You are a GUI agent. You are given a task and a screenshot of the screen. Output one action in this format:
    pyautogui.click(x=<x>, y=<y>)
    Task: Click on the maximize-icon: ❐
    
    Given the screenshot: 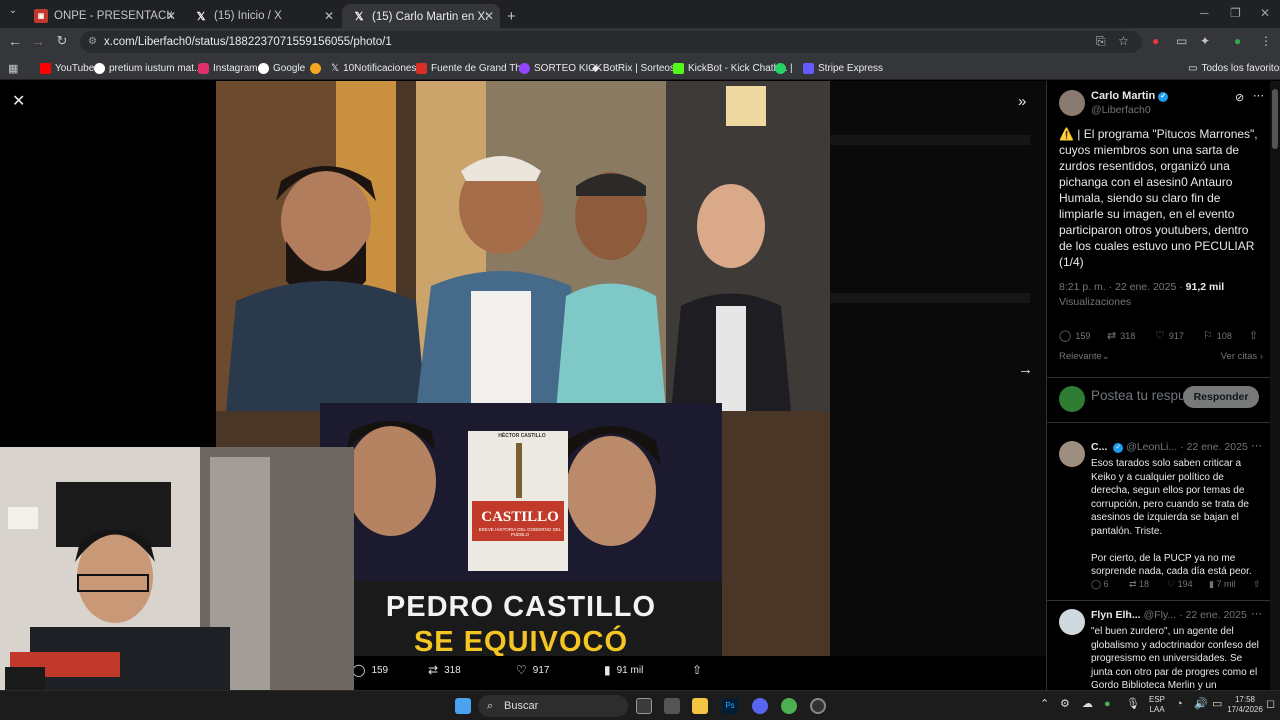 What is the action you would take?
    pyautogui.click(x=1235, y=13)
    